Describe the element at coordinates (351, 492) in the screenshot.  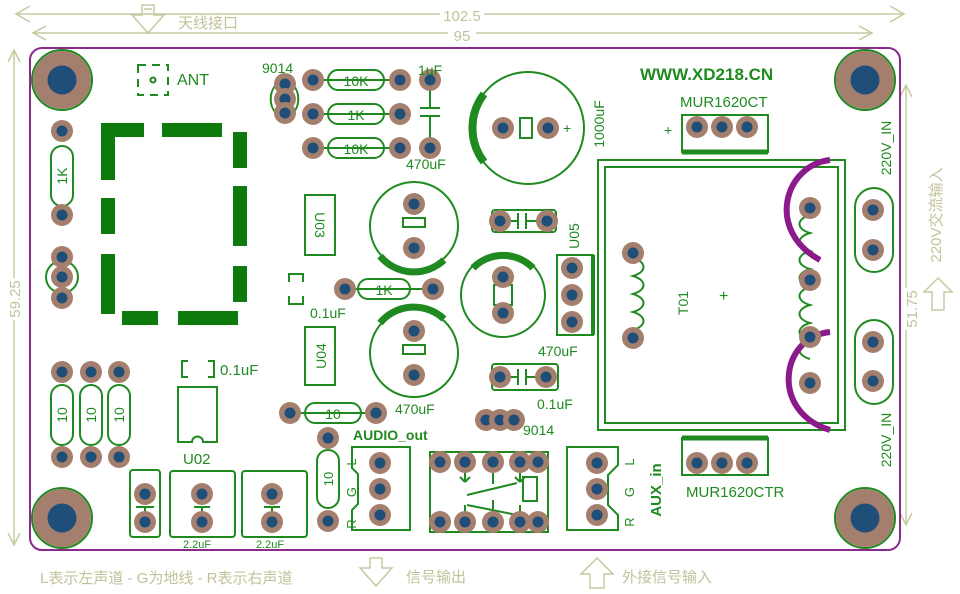
I see `pin-g-label: G` at that location.